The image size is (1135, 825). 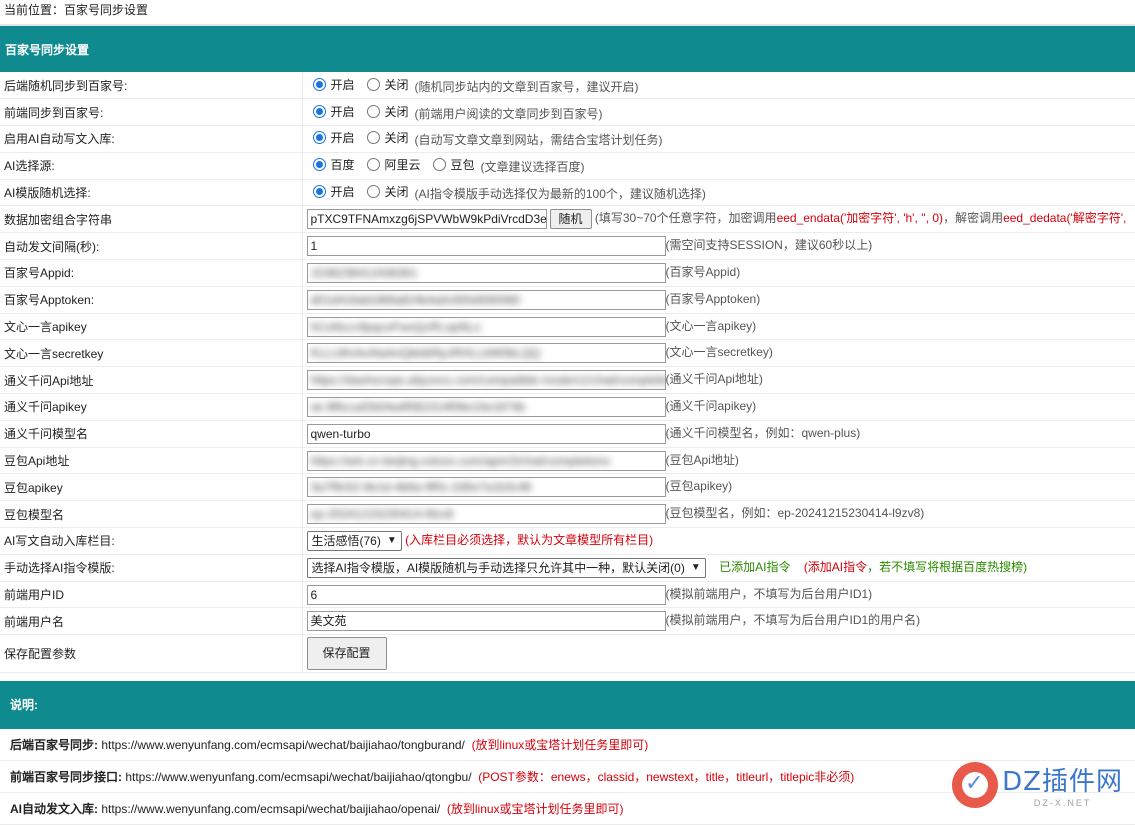 What do you see at coordinates (567, 654) in the screenshot?
I see `save-row: 保存配置参数 保存配置` at bounding box center [567, 654].